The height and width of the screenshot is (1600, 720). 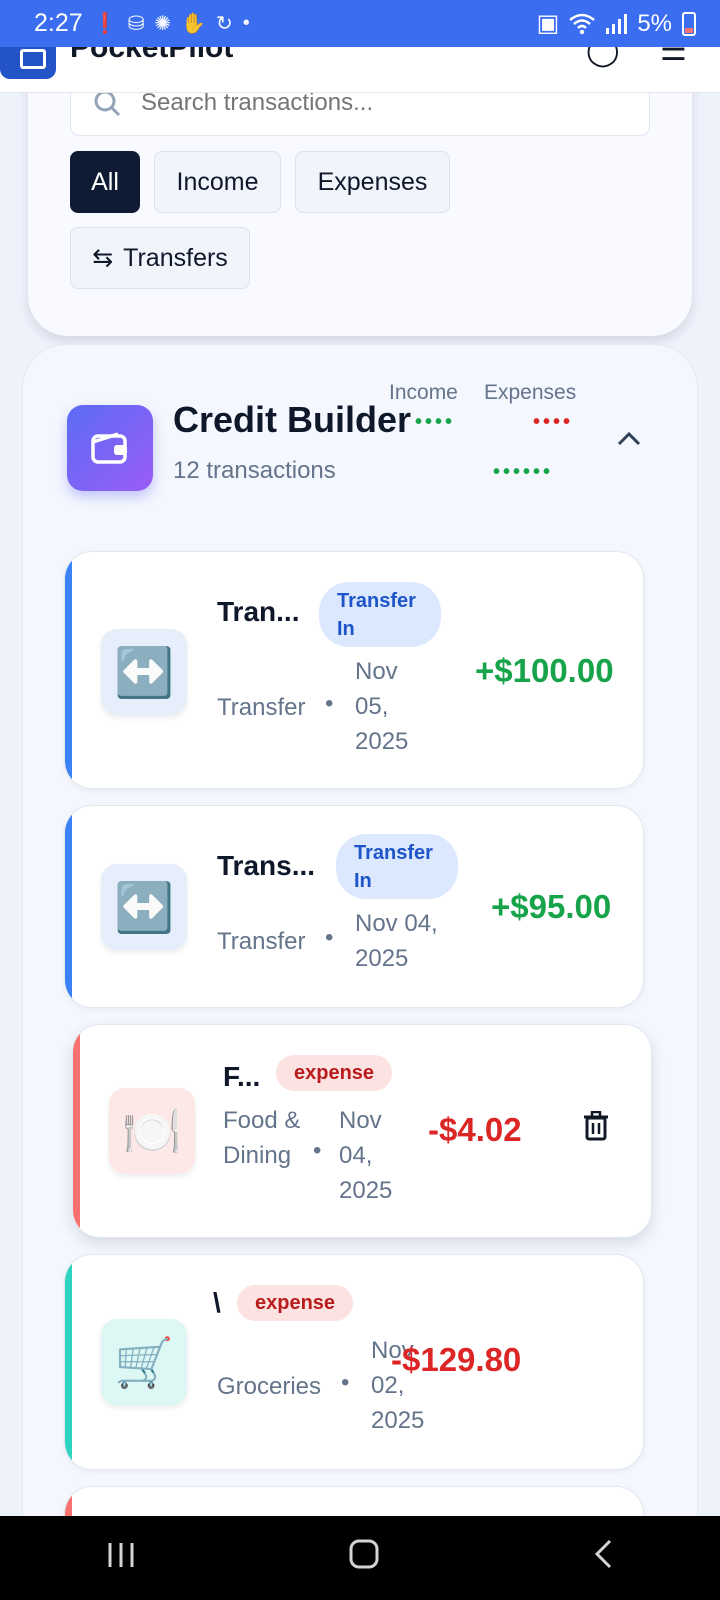 I want to click on filter-transfers-label: Transfers, so click(x=175, y=257).